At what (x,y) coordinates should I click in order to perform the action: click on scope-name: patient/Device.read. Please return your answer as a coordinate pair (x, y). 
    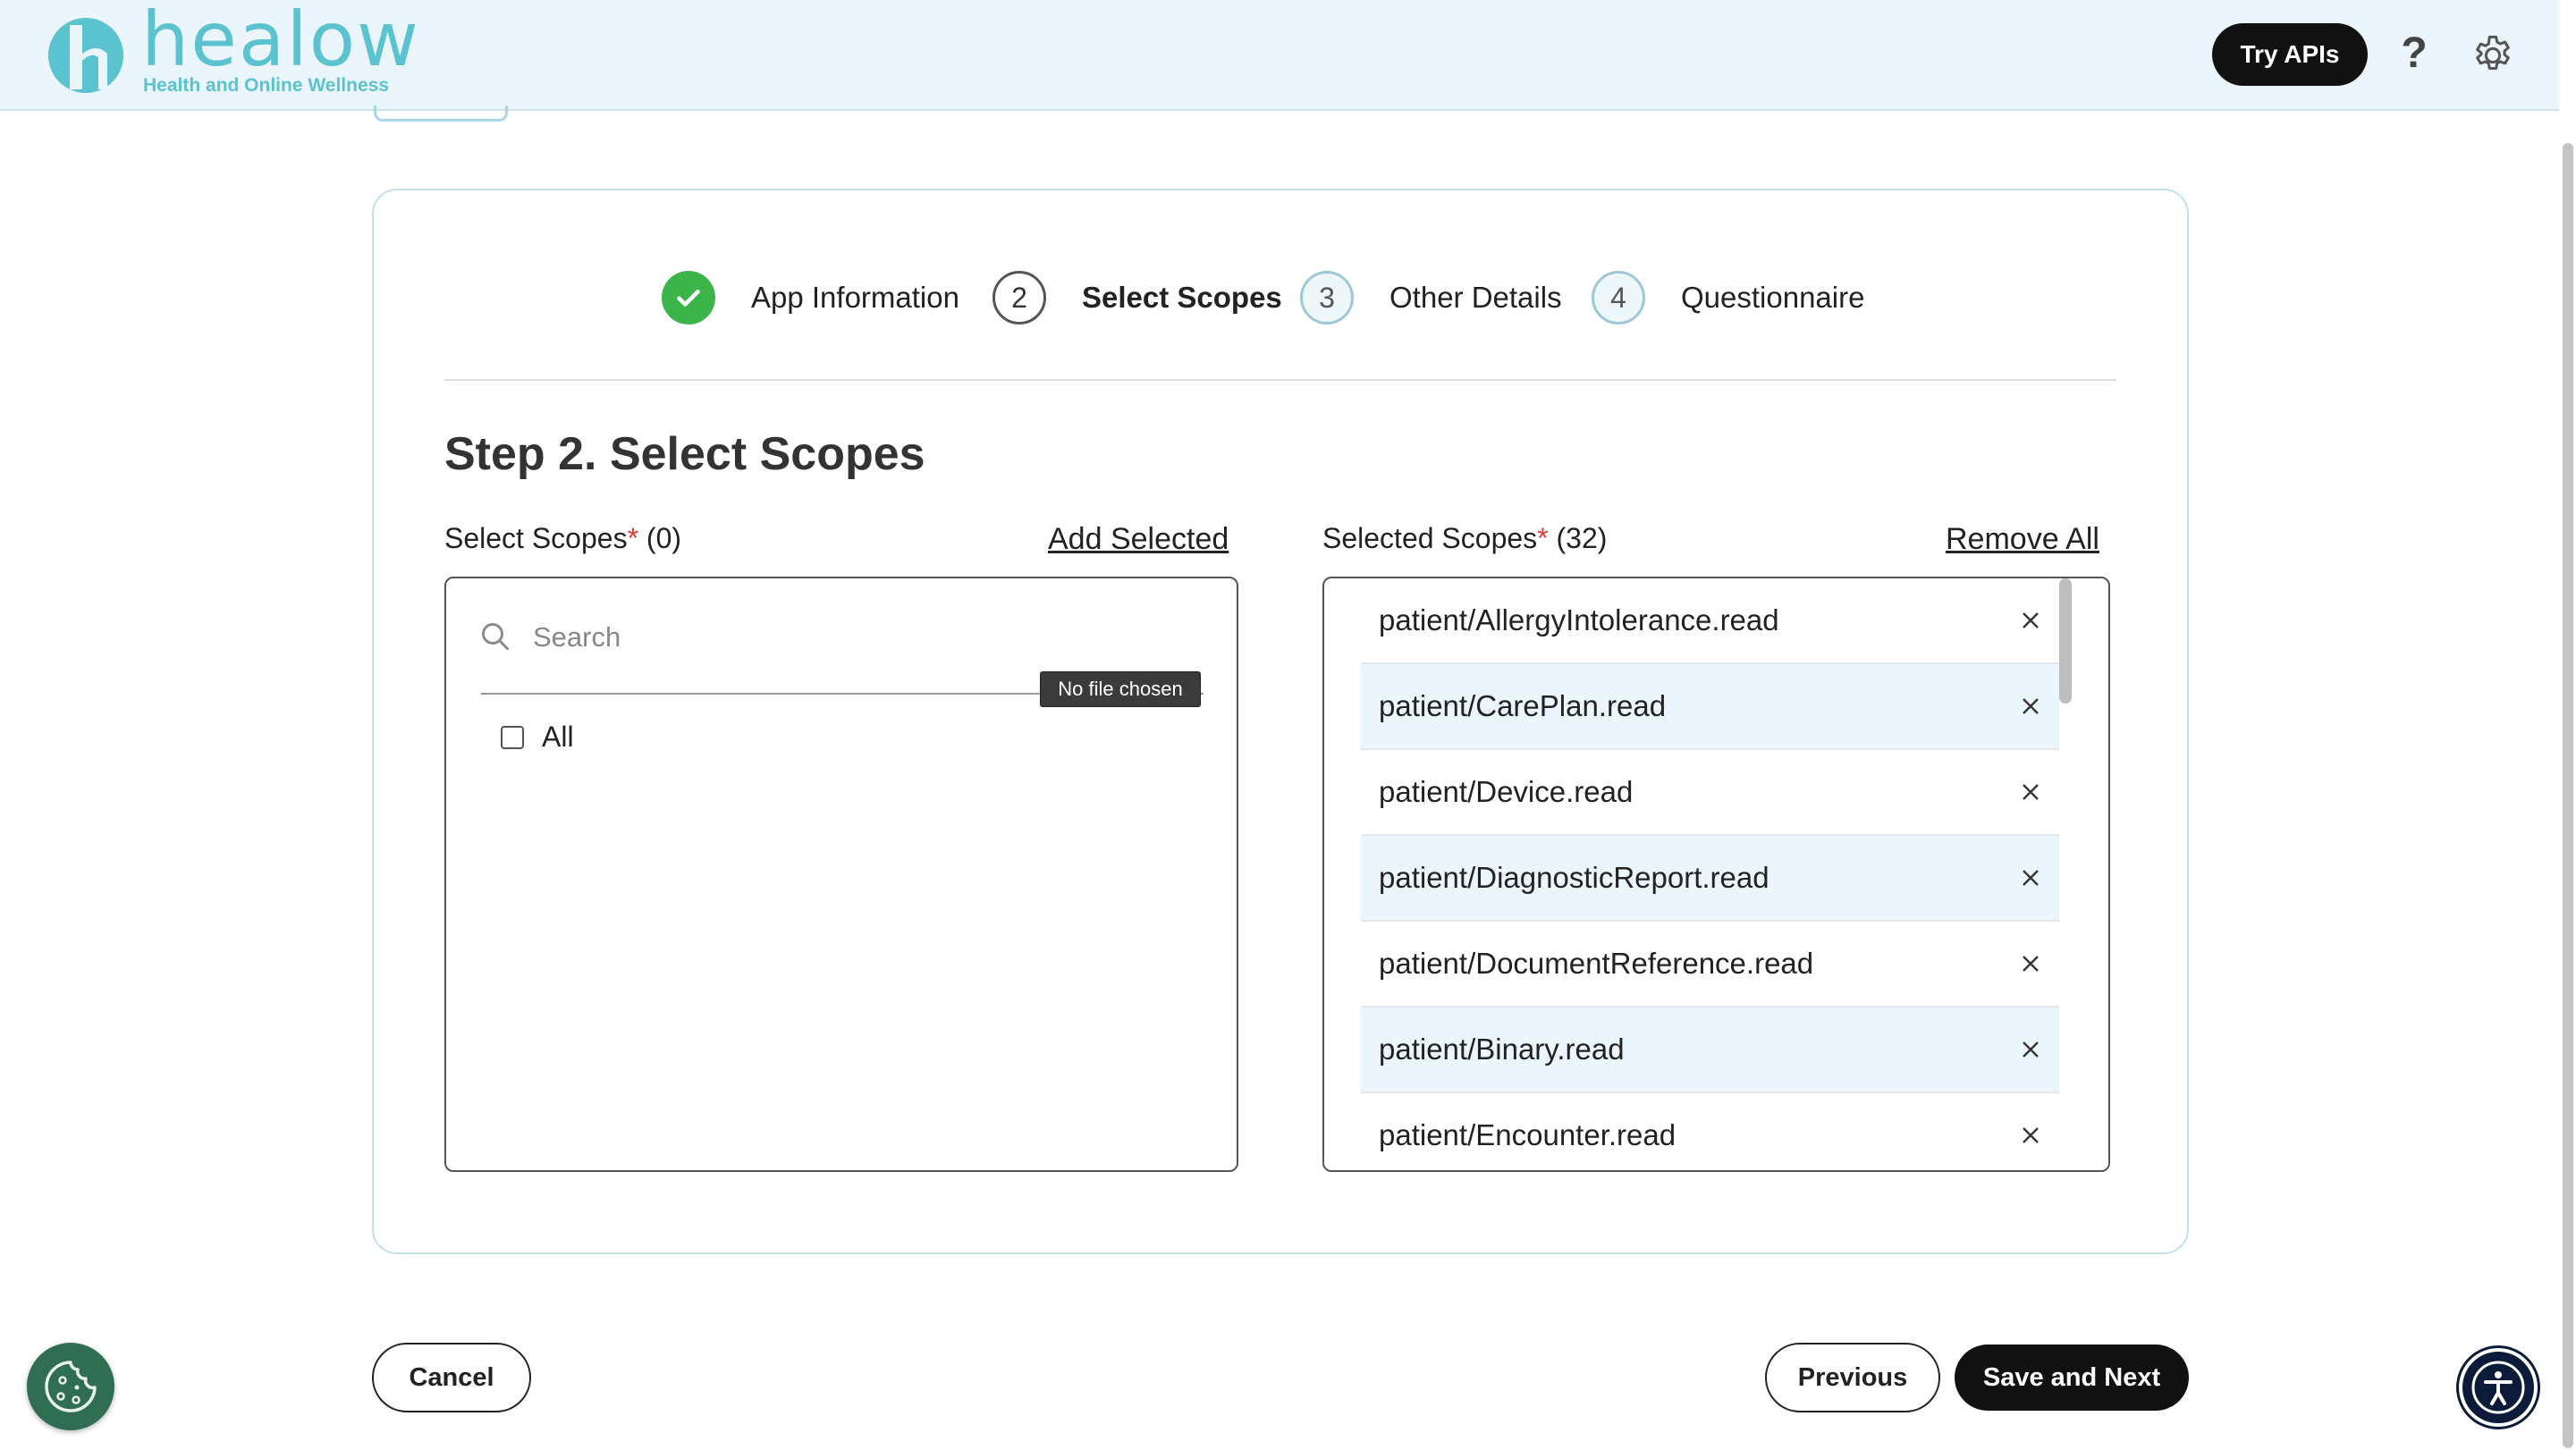
    Looking at the image, I should click on (1506, 792).